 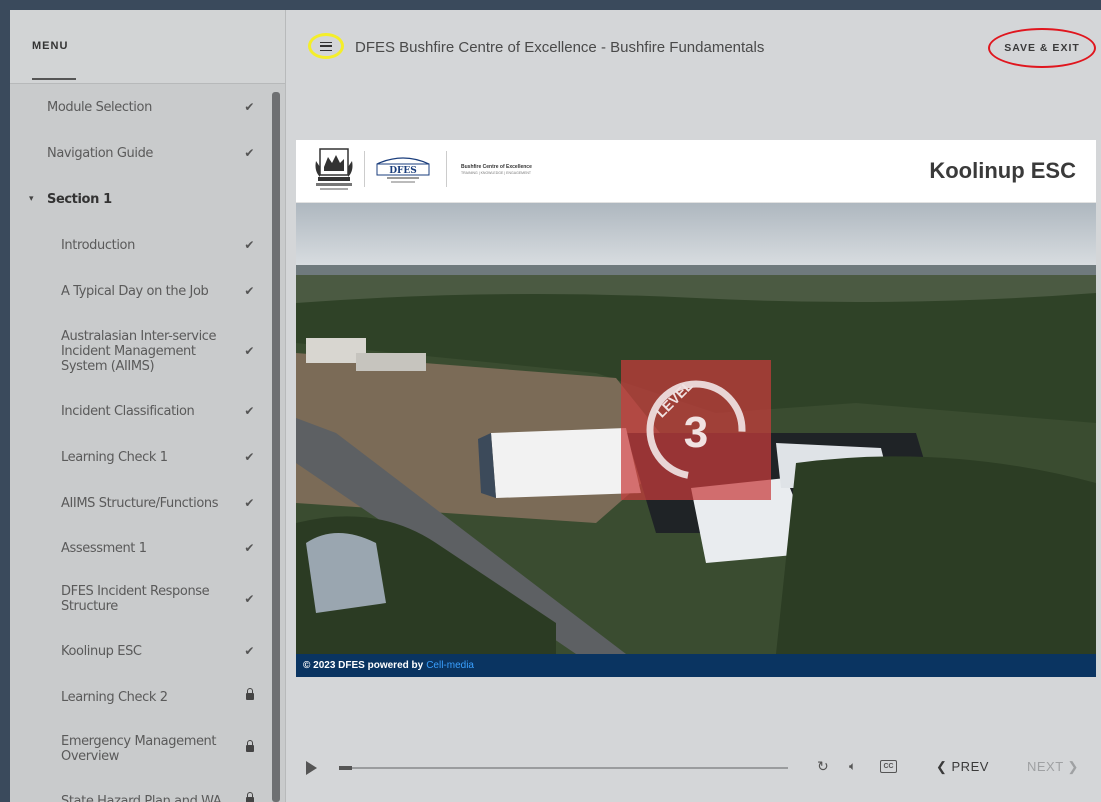 What do you see at coordinates (128, 411) in the screenshot?
I see `menu-item-label: Incident Classification` at bounding box center [128, 411].